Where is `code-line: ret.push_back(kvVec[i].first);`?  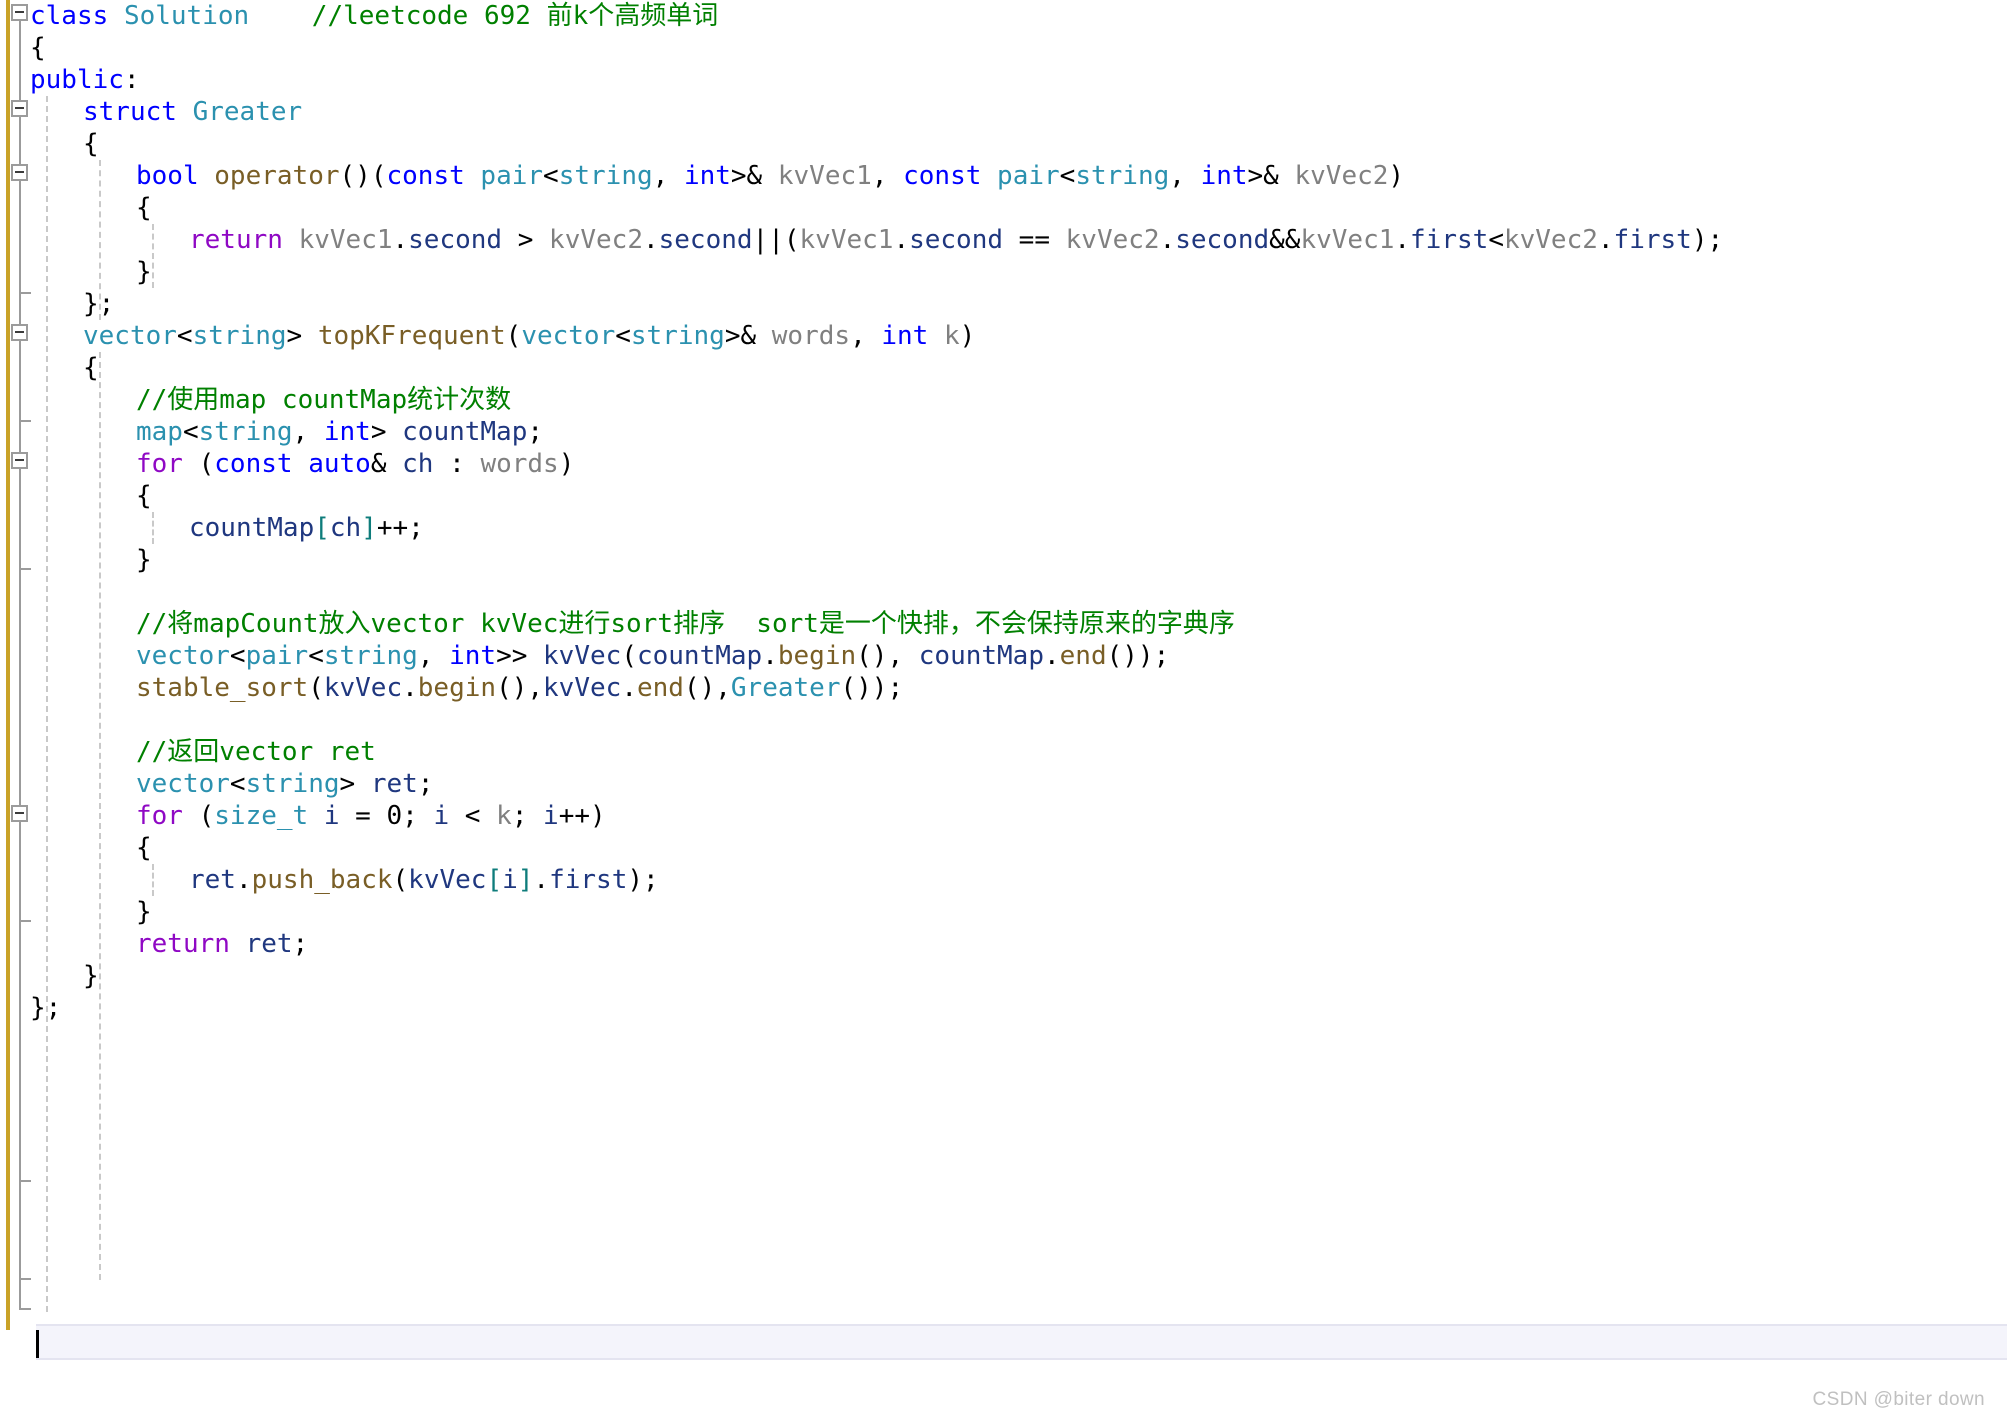
code-line: ret.push_back(kvVec[i].first); is located at coordinates (424, 880).